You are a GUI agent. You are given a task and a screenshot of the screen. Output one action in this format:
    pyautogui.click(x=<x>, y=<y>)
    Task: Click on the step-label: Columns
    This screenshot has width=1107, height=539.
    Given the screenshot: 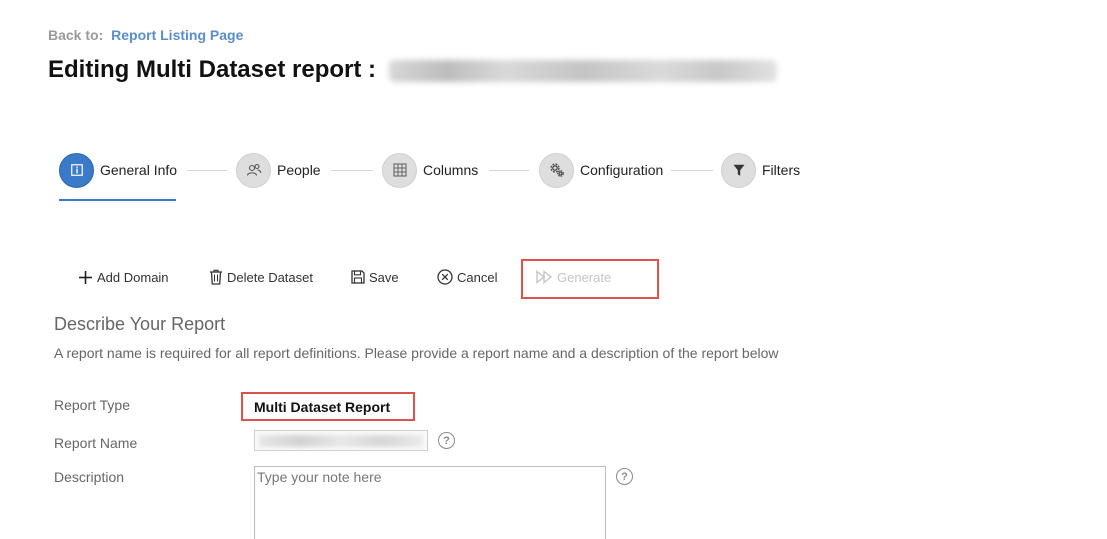 What is the action you would take?
    pyautogui.click(x=451, y=170)
    